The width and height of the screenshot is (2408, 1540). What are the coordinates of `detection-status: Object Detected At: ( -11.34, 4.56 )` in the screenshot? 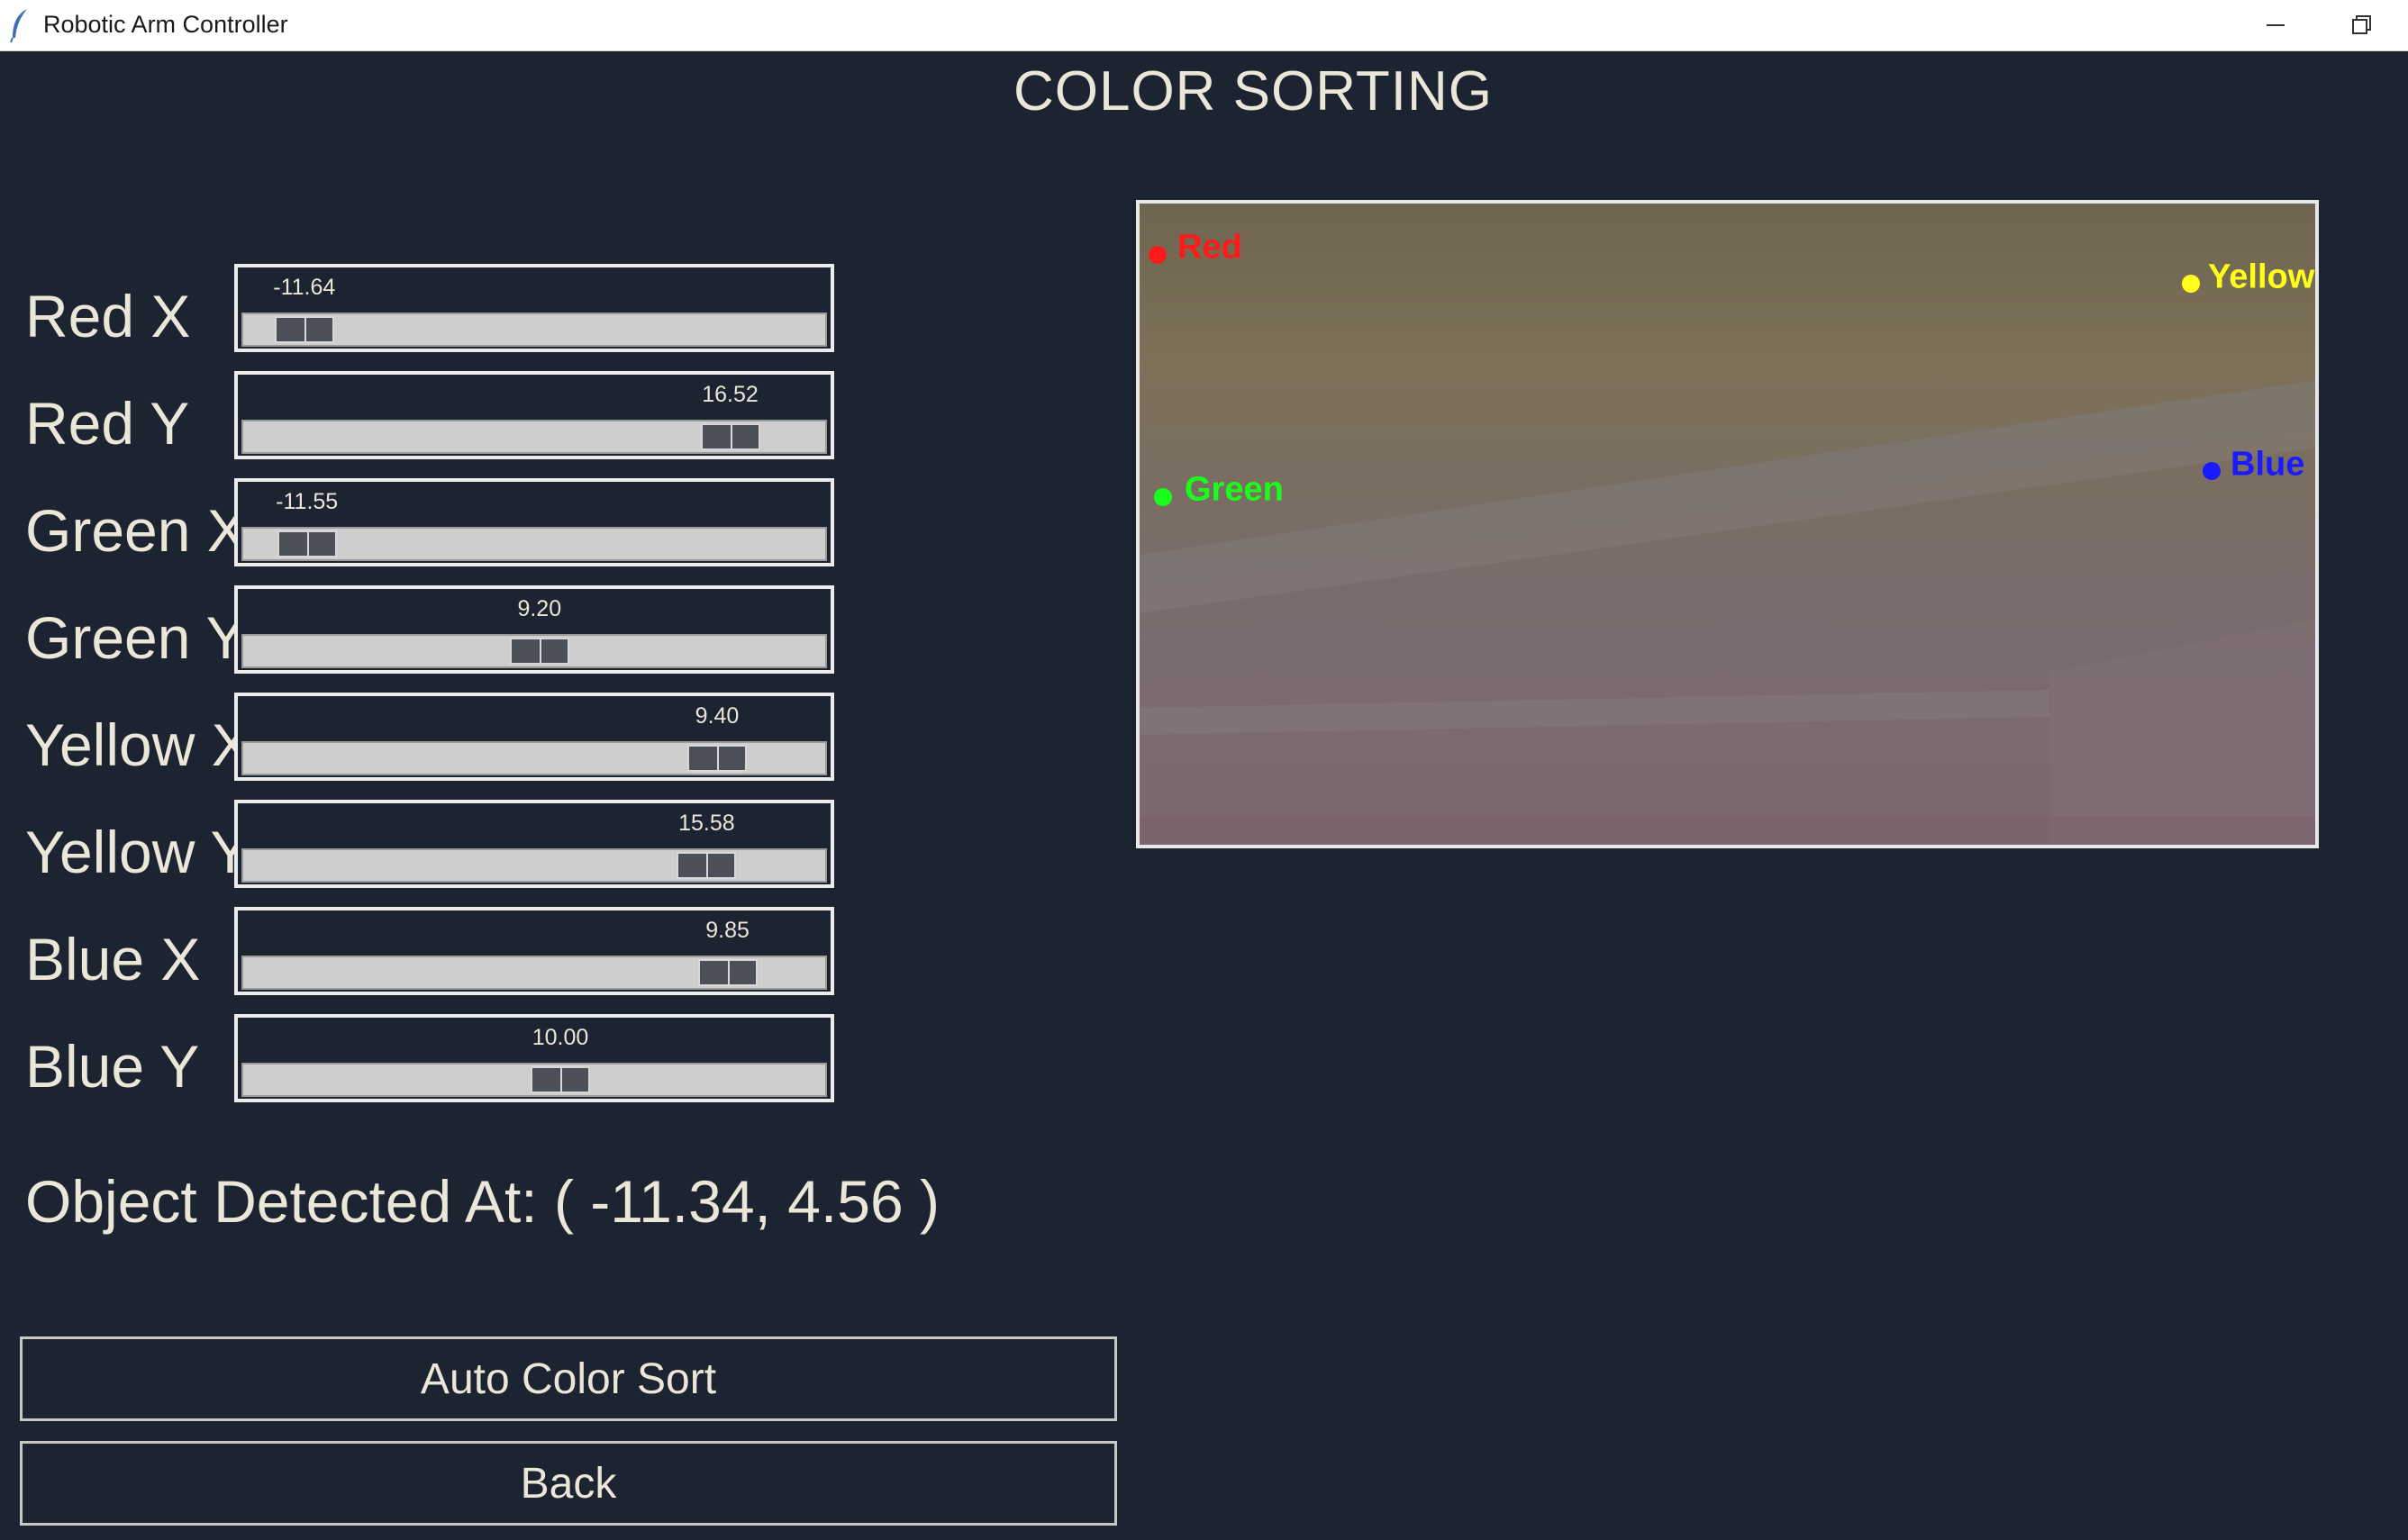 It's located at (482, 1201).